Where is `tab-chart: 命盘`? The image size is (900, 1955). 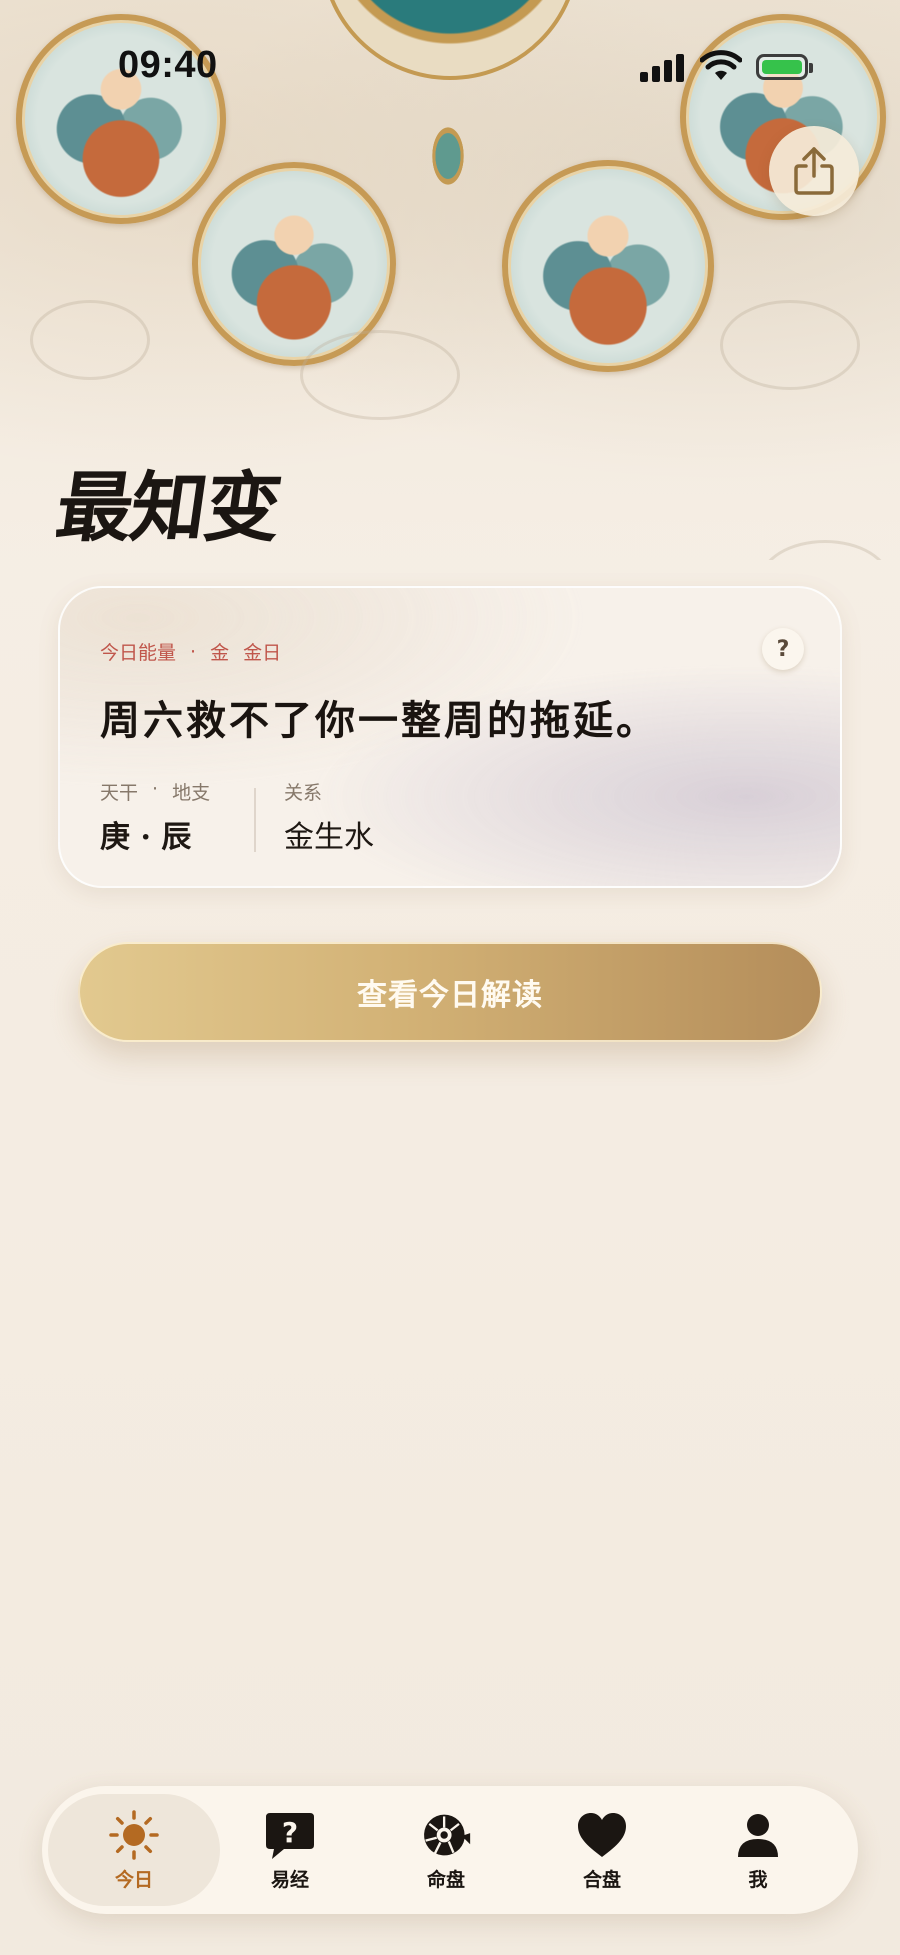 tab-chart: 命盘 is located at coordinates (446, 1850).